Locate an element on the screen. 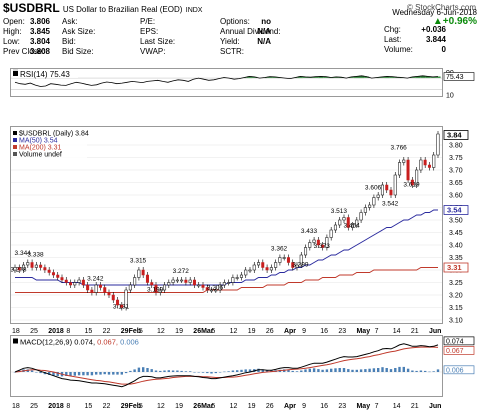  price-x-tick: 9 is located at coordinates (304, 331).